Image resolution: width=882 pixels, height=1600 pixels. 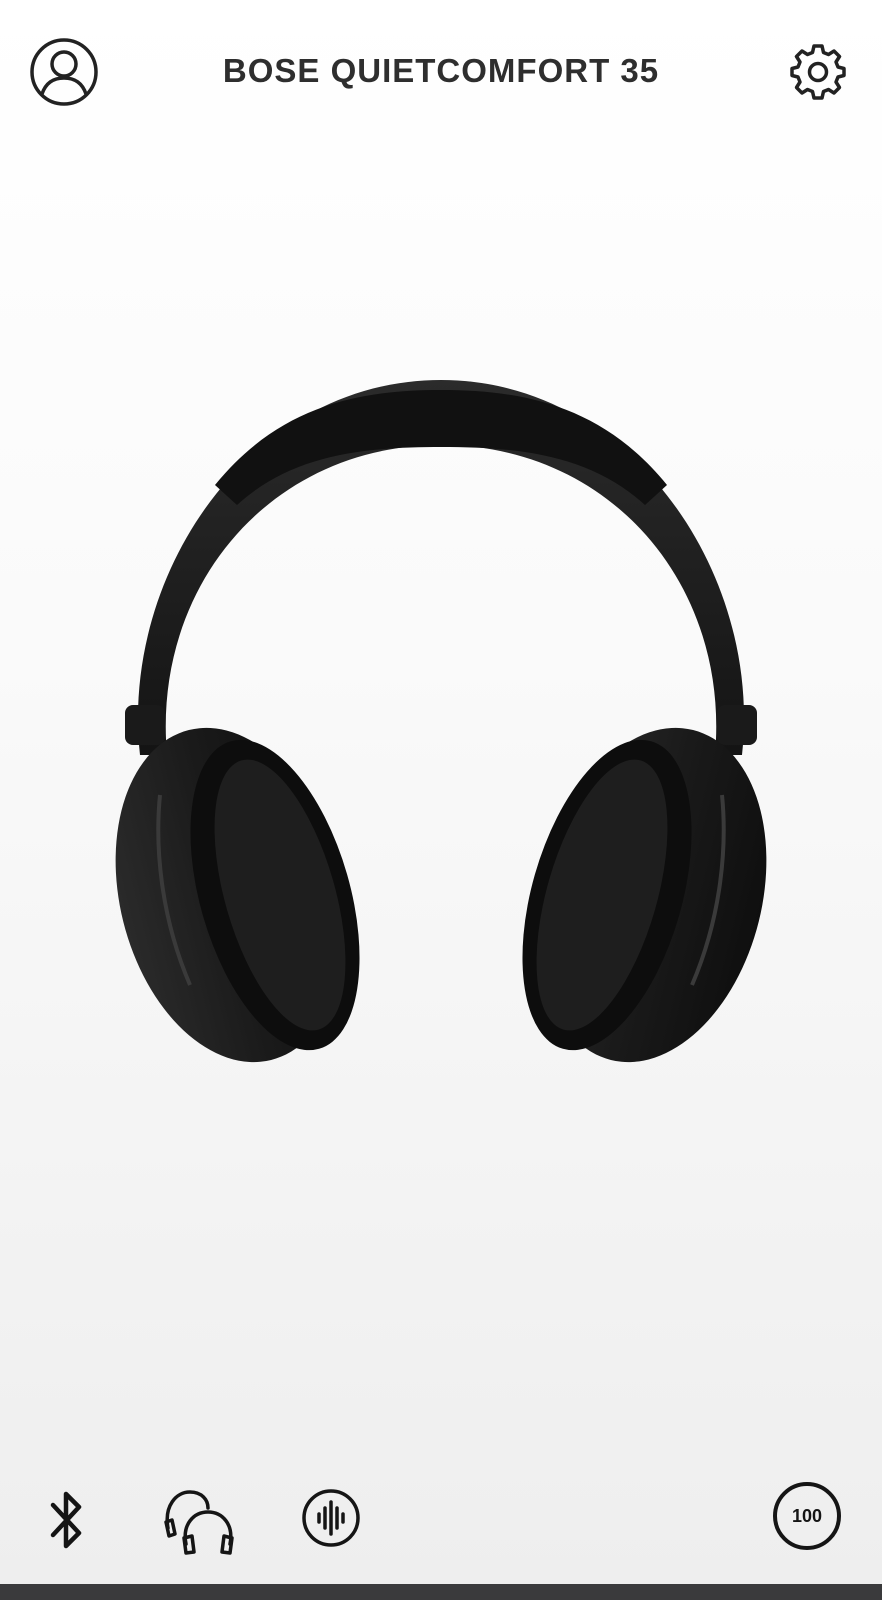 I want to click on top-bar: BOSE QUIETCOMFORT 35, so click(x=441, y=72).